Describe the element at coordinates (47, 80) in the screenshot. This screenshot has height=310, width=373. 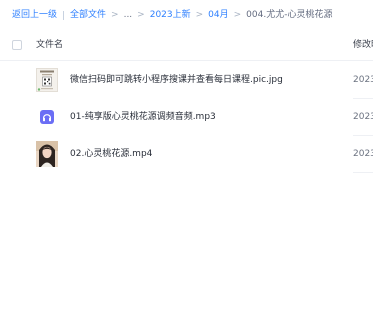
I see `image-thumbnail-icon` at that location.